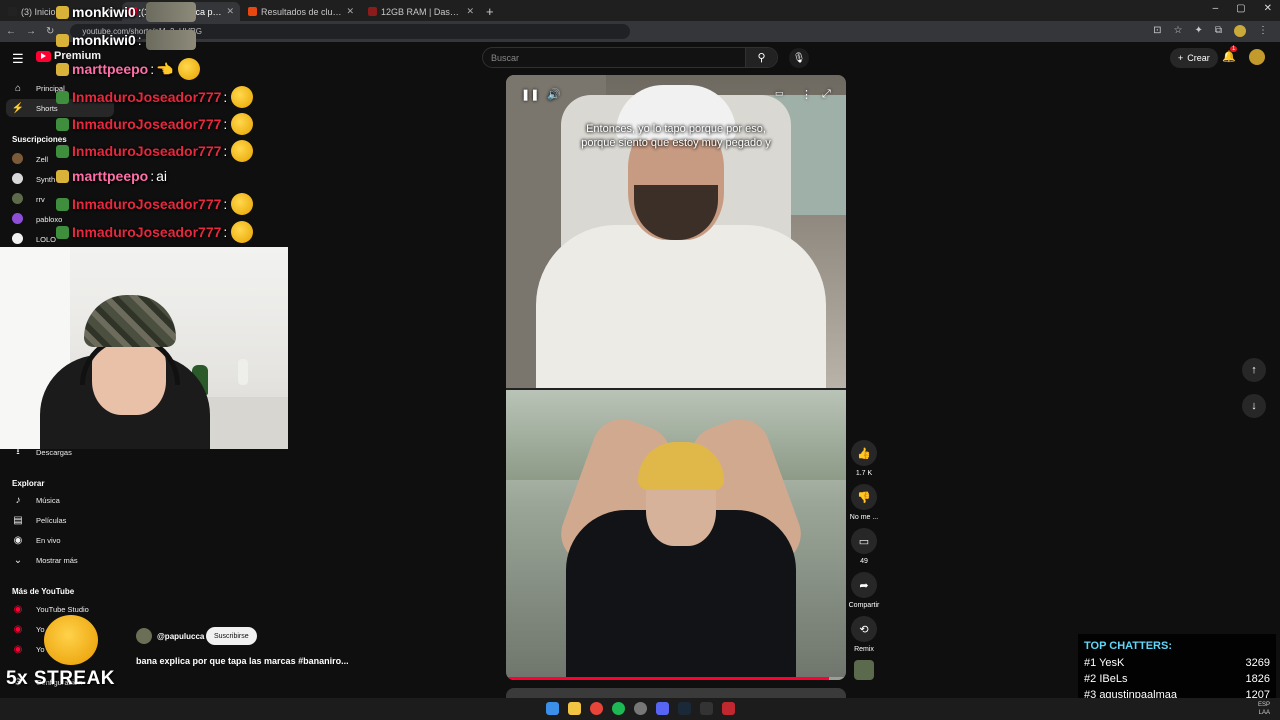  I want to click on extensions-puzzle-icon: ⧉, so click(1218, 31).